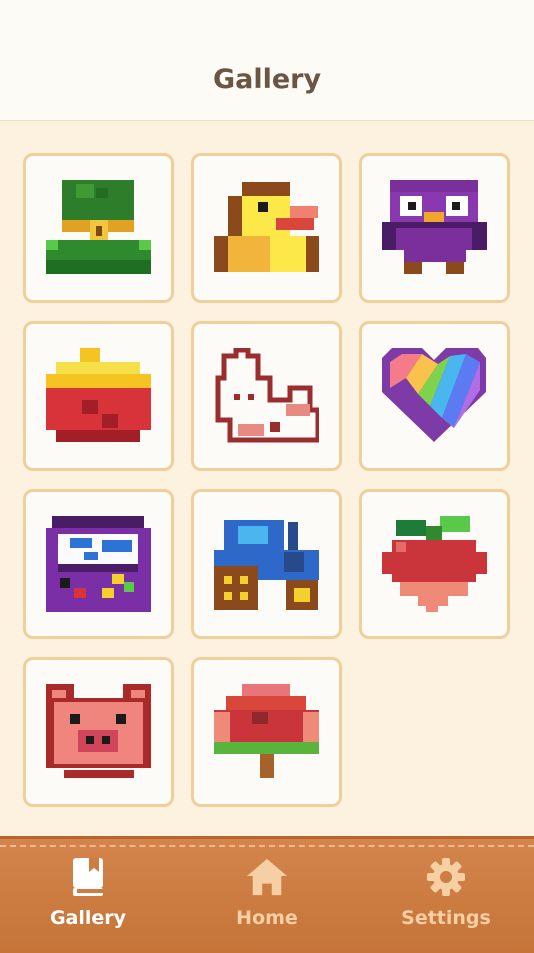 The width and height of the screenshot is (534, 953). What do you see at coordinates (267, 902) in the screenshot?
I see `tab-home: Home` at bounding box center [267, 902].